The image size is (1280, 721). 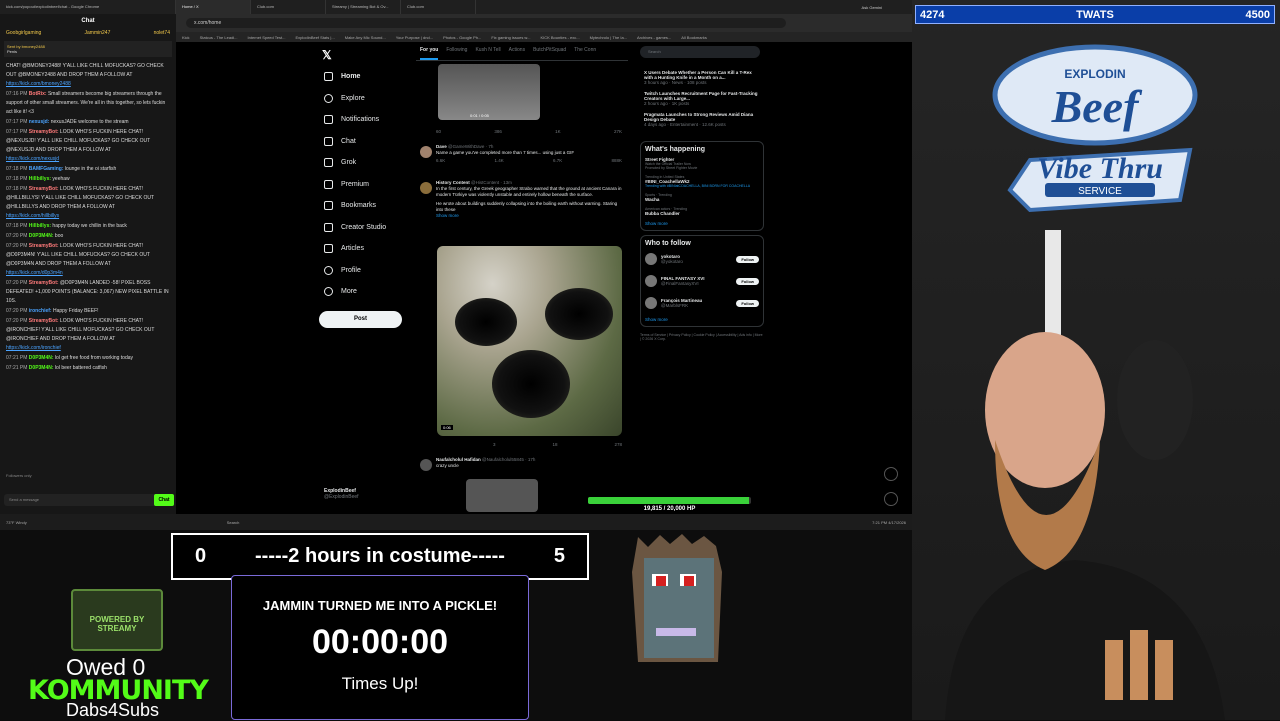 What do you see at coordinates (517, 53) in the screenshot?
I see `tab-actions: Actions` at bounding box center [517, 53].